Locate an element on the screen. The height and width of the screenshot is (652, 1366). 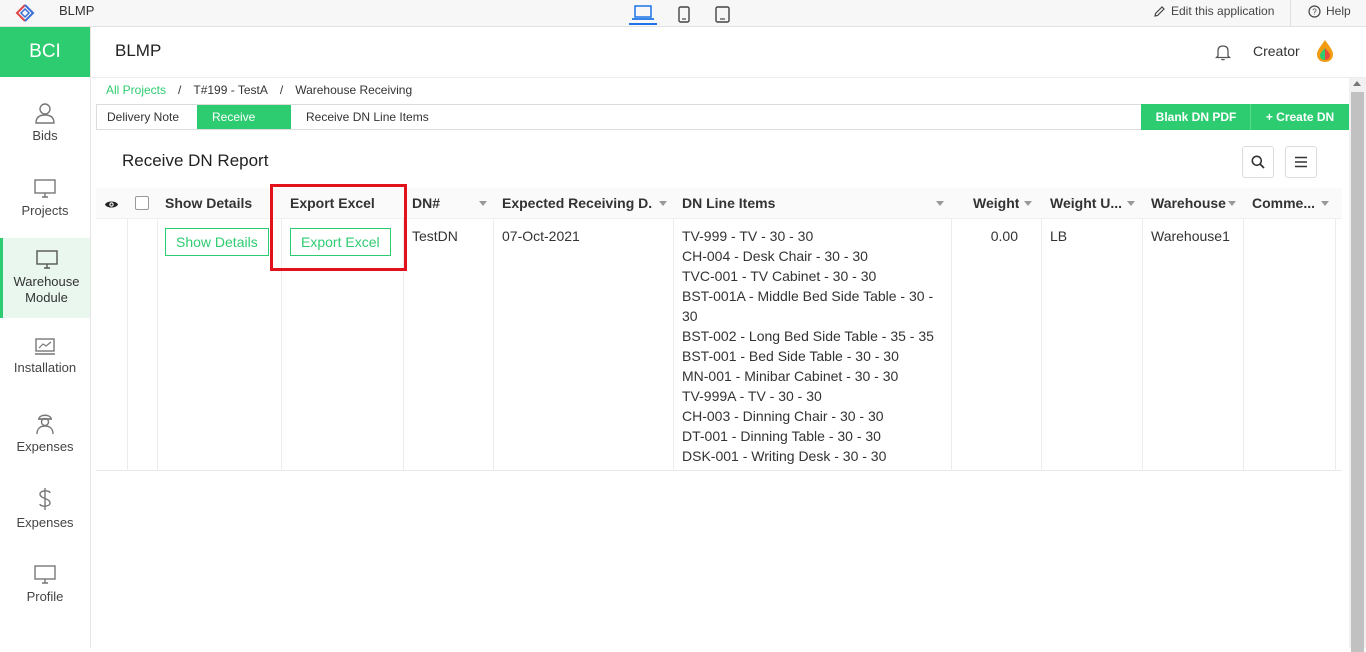
column-warehouse: Warehouse is located at coordinates (1188, 203).